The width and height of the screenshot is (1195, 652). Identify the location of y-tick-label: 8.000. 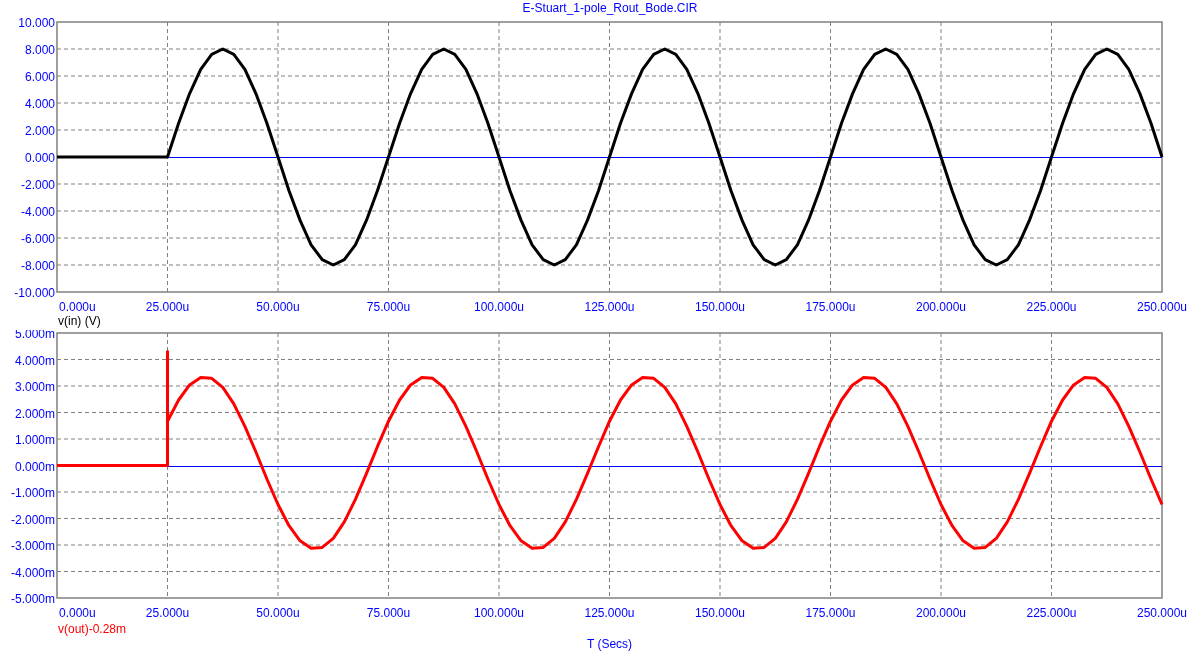
(39, 50).